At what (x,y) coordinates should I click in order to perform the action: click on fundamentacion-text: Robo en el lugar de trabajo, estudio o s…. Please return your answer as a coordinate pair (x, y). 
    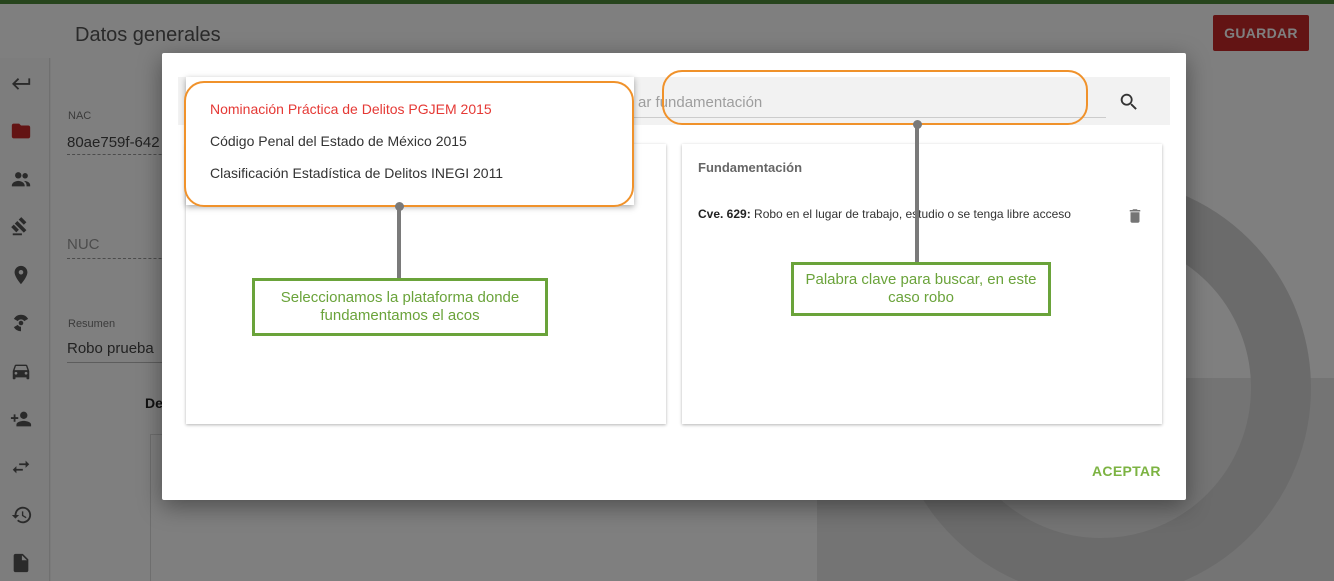
    Looking at the image, I should click on (912, 214).